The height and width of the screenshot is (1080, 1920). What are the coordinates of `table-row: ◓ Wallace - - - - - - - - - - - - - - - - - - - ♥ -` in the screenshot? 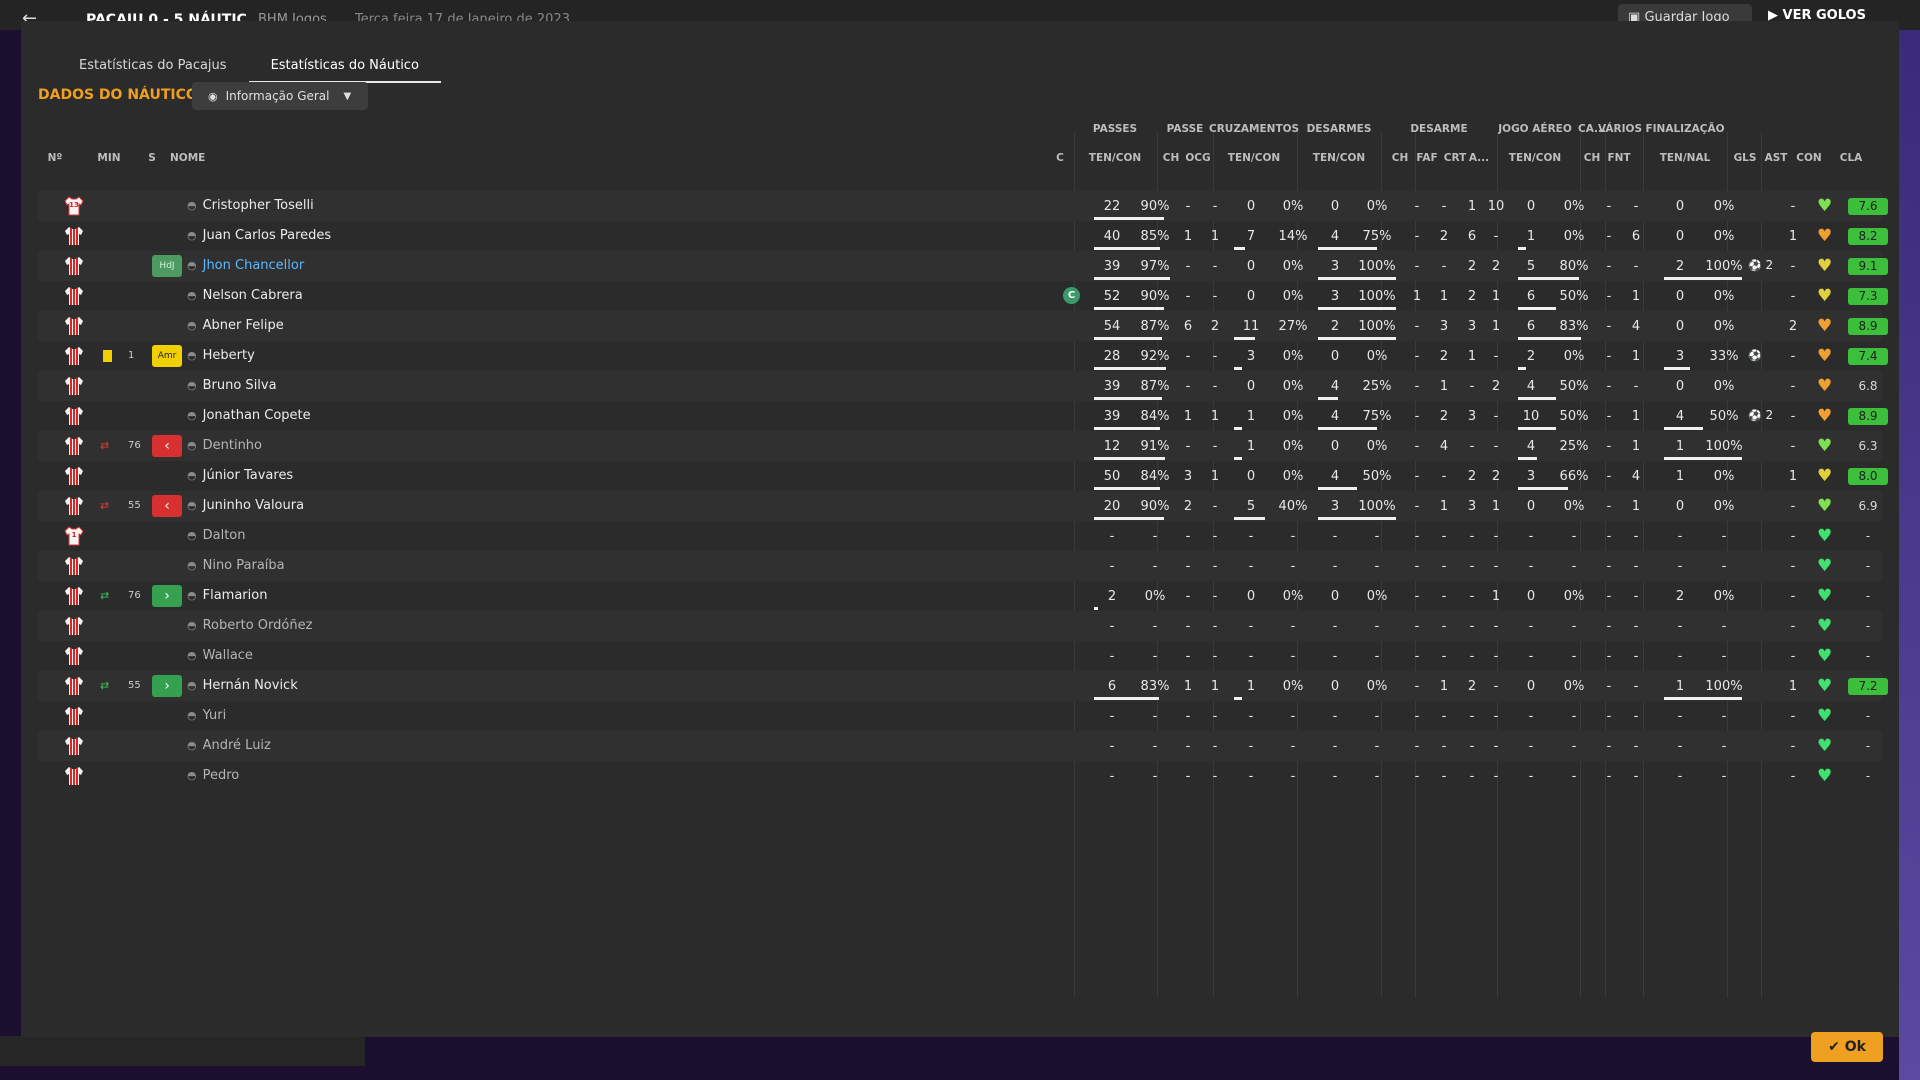 It's located at (960, 656).